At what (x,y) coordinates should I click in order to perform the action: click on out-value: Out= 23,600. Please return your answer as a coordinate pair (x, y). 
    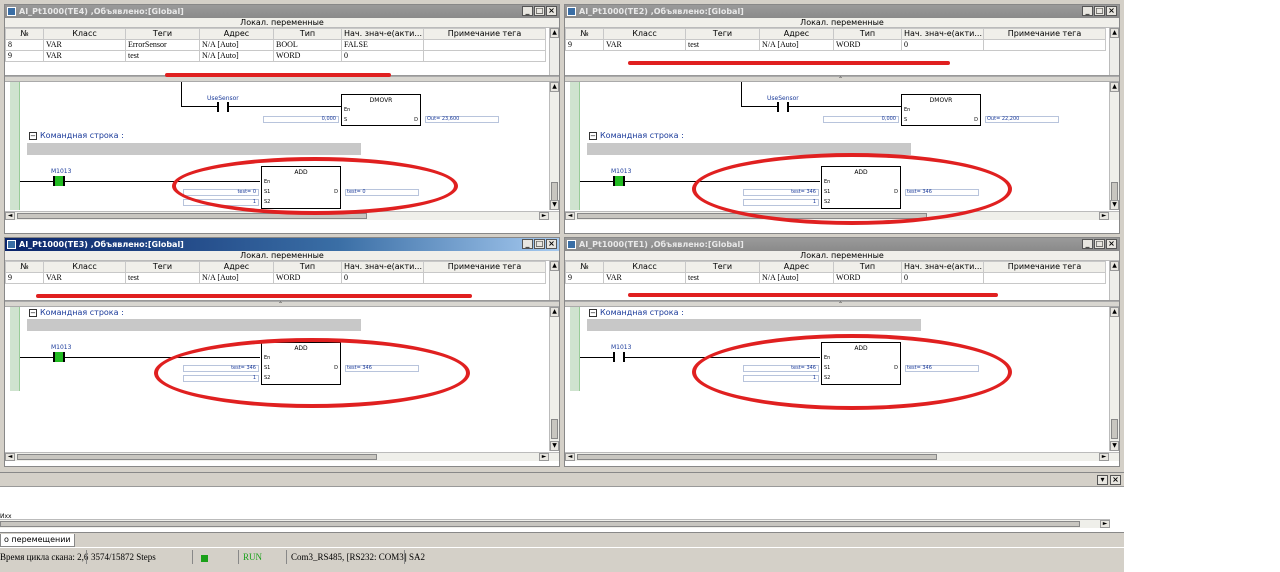
    Looking at the image, I should click on (462, 119).